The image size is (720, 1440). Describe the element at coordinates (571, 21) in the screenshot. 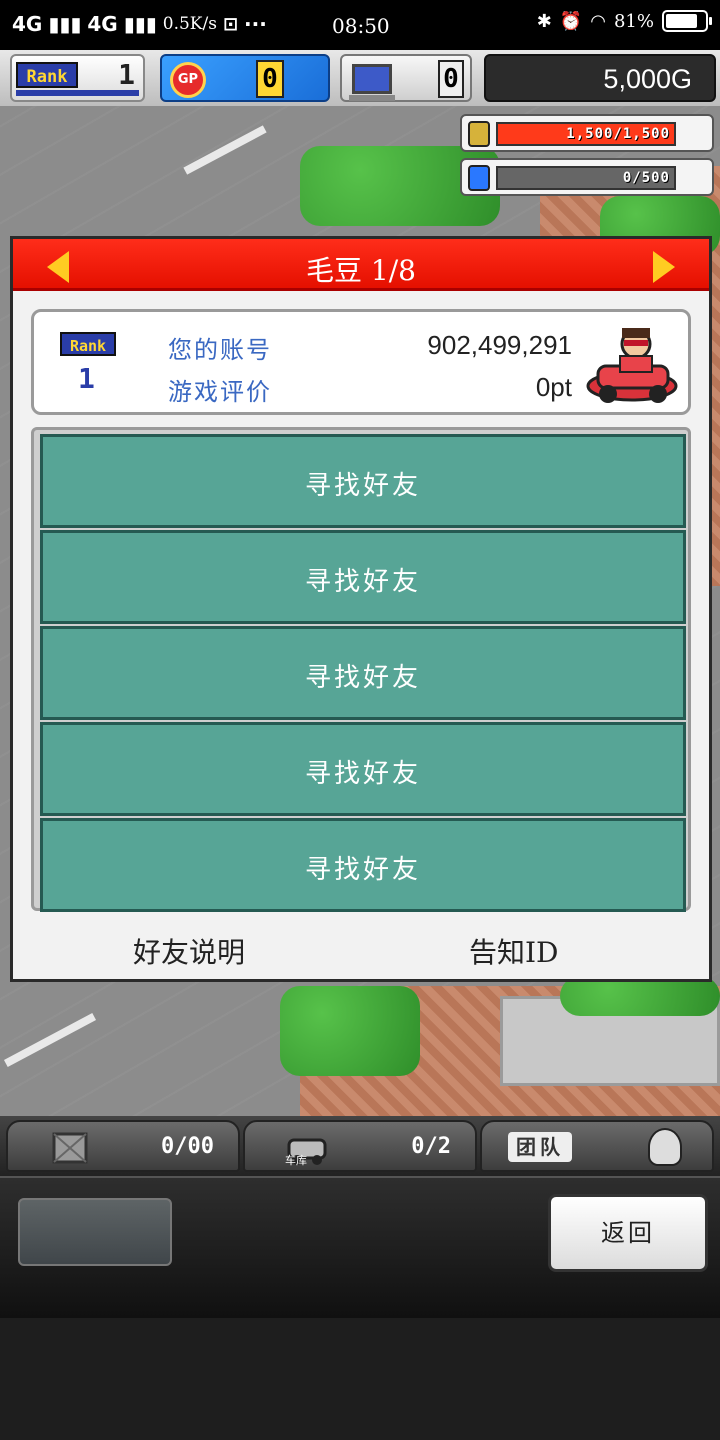

I see `alarm-icon: ⏰` at that location.